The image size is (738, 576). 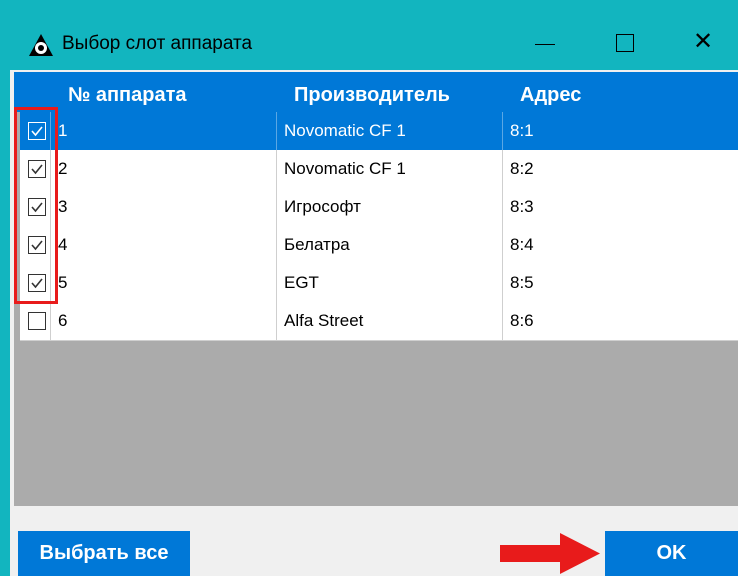 I want to click on close-button: ✕, so click(x=705, y=42).